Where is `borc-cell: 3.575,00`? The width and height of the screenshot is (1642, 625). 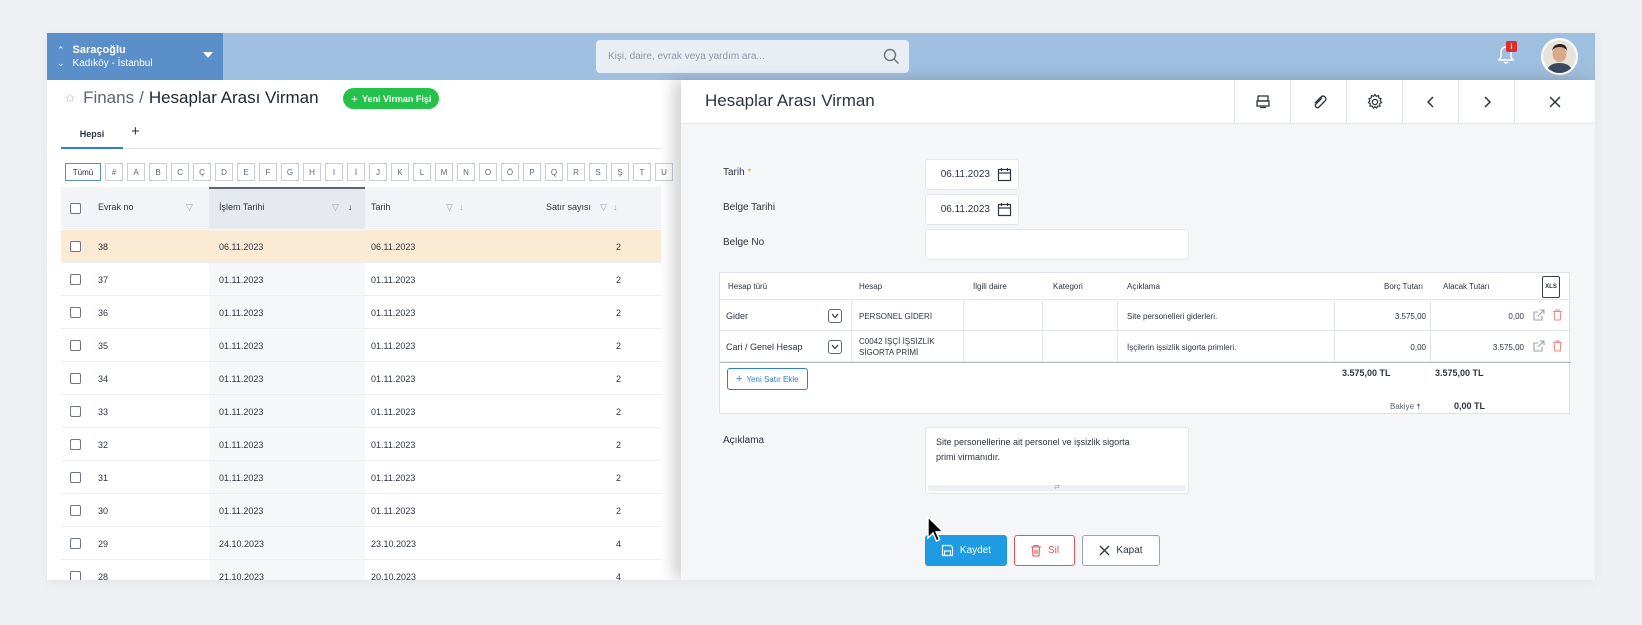
borc-cell: 3.575,00 is located at coordinates (1381, 316).